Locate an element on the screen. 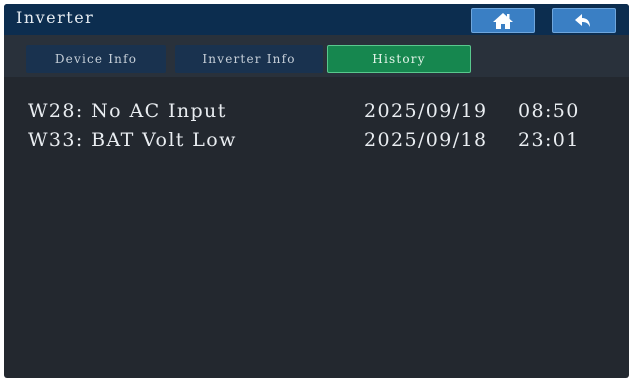 Image resolution: width=633 pixels, height=382 pixels. history-message: W33: BAT Volt Low is located at coordinates (132, 140).